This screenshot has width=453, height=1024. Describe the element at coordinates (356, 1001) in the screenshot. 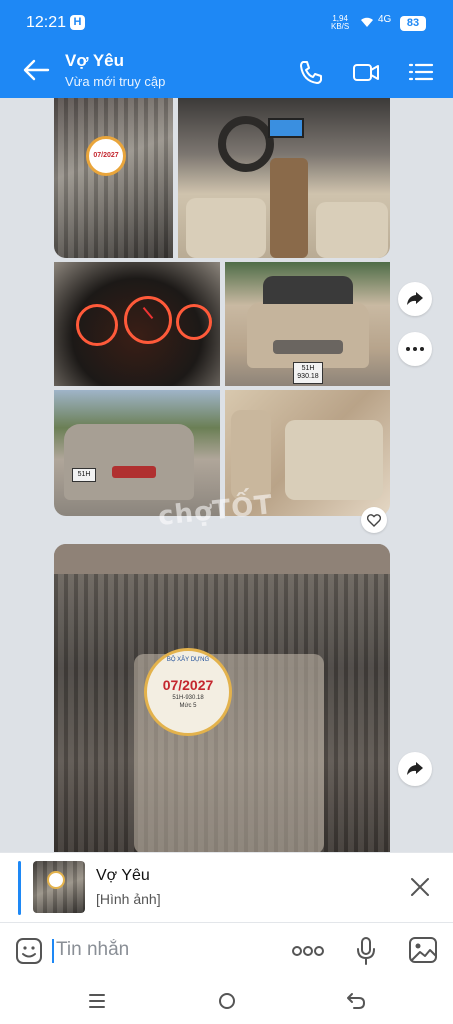

I see `back-nav-icon` at that location.